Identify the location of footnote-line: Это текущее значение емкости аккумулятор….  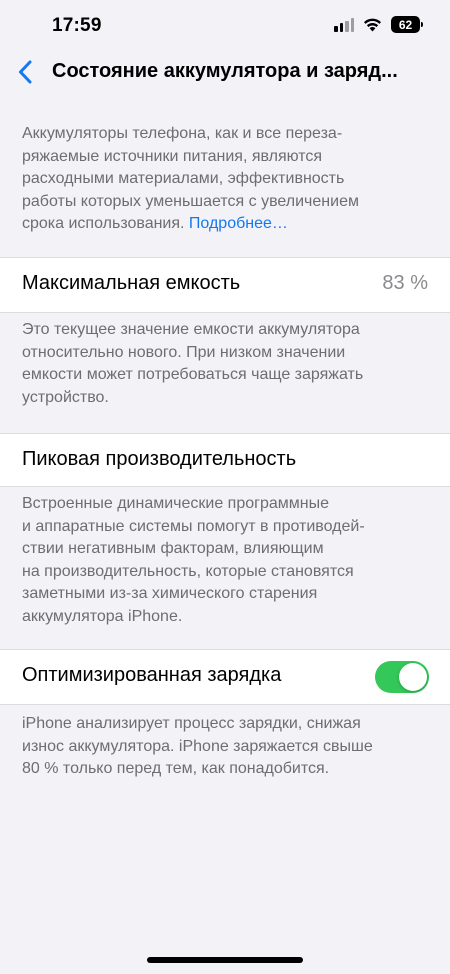
(191, 329).